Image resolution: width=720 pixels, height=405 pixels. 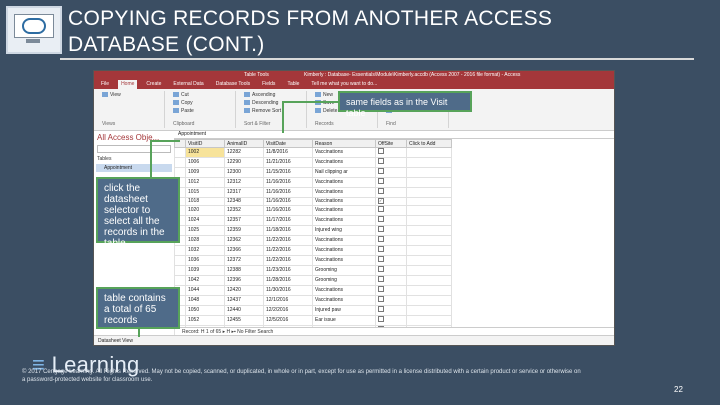 What do you see at coordinates (202, 95) in the screenshot?
I see `ribbon-button: Cut` at bounding box center [202, 95].